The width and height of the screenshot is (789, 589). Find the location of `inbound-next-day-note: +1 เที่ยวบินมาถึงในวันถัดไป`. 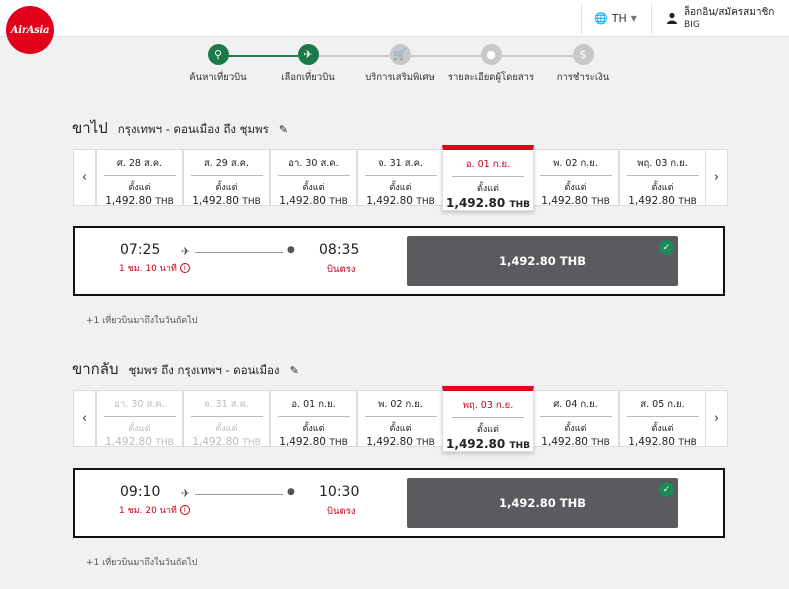

inbound-next-day-note: +1 เที่ยวบินมาถึงในวันถัดไป is located at coordinates (142, 563).